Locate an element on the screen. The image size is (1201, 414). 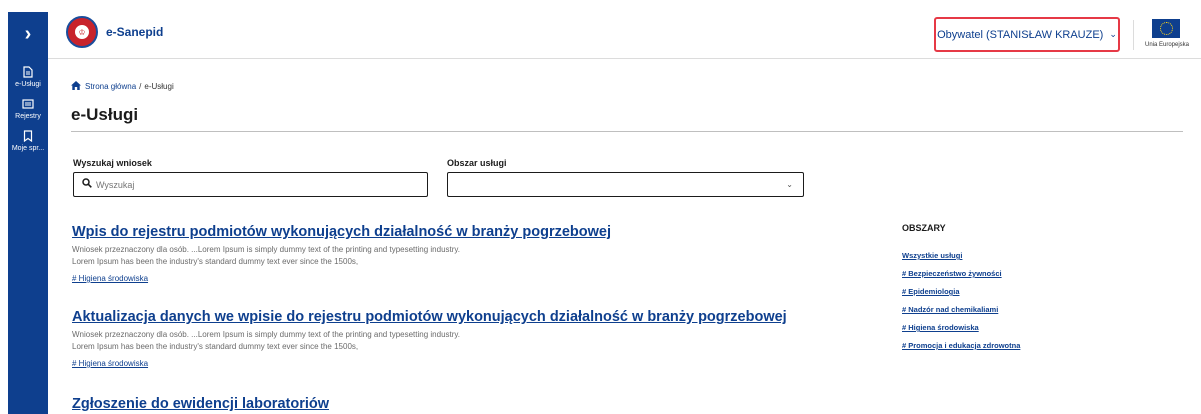
sidebar-toggle-button: › is located at coordinates (28, 34).